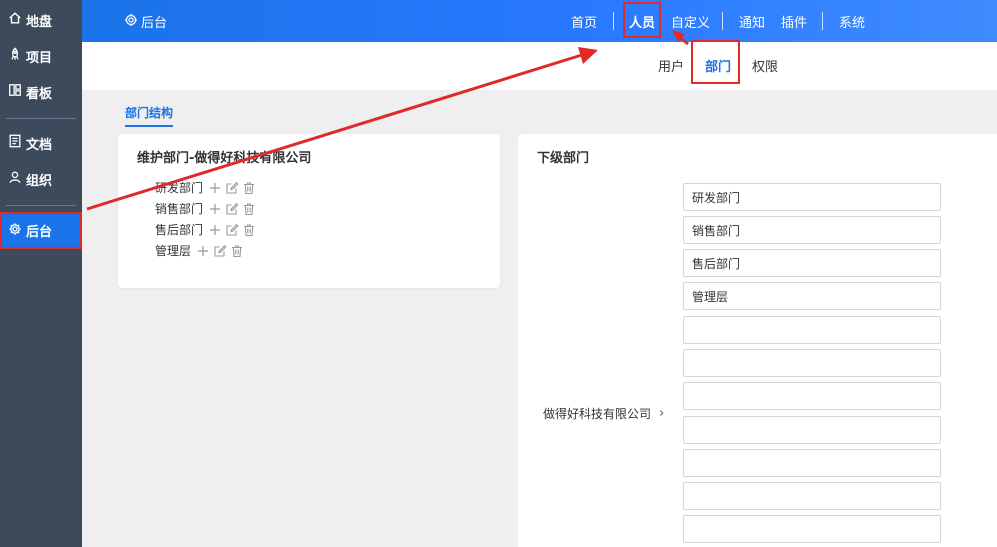  I want to click on tab-permissions: 权限, so click(765, 65).